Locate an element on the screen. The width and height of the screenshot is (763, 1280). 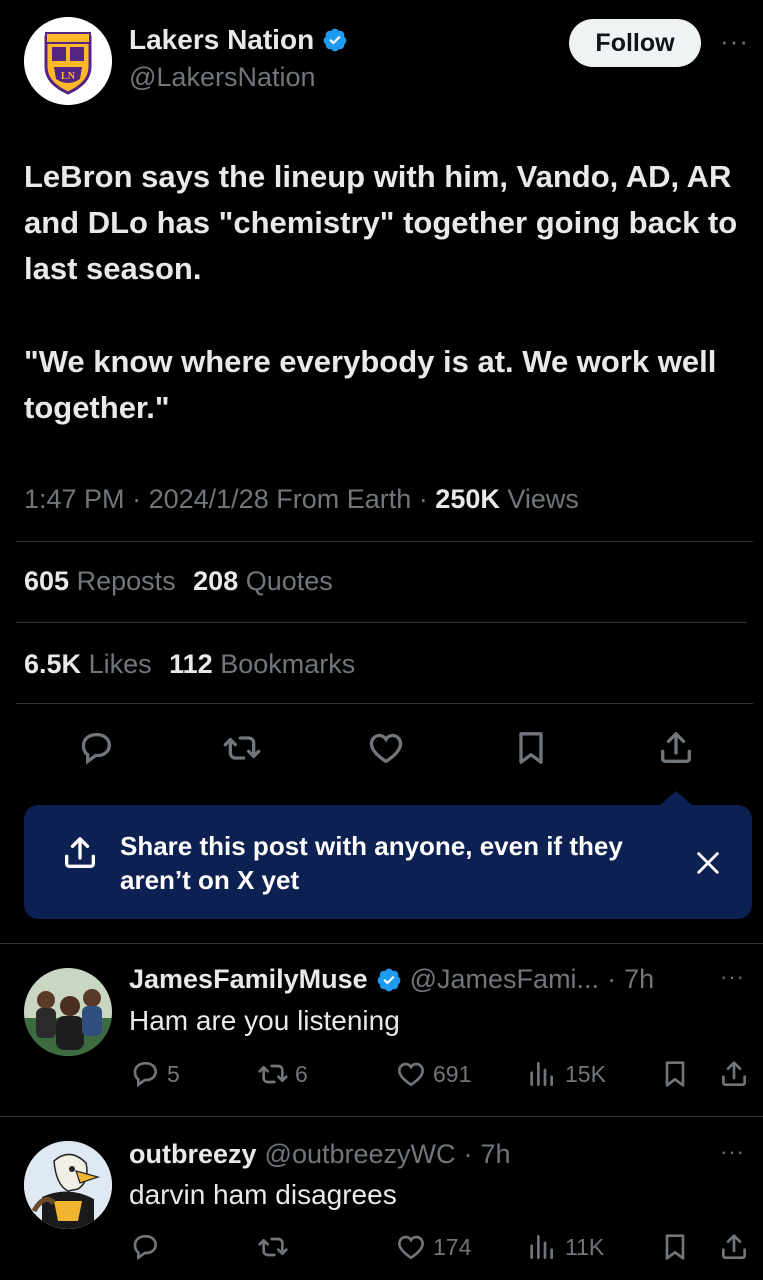
svg-text: LN is located at coordinates (68, 76).